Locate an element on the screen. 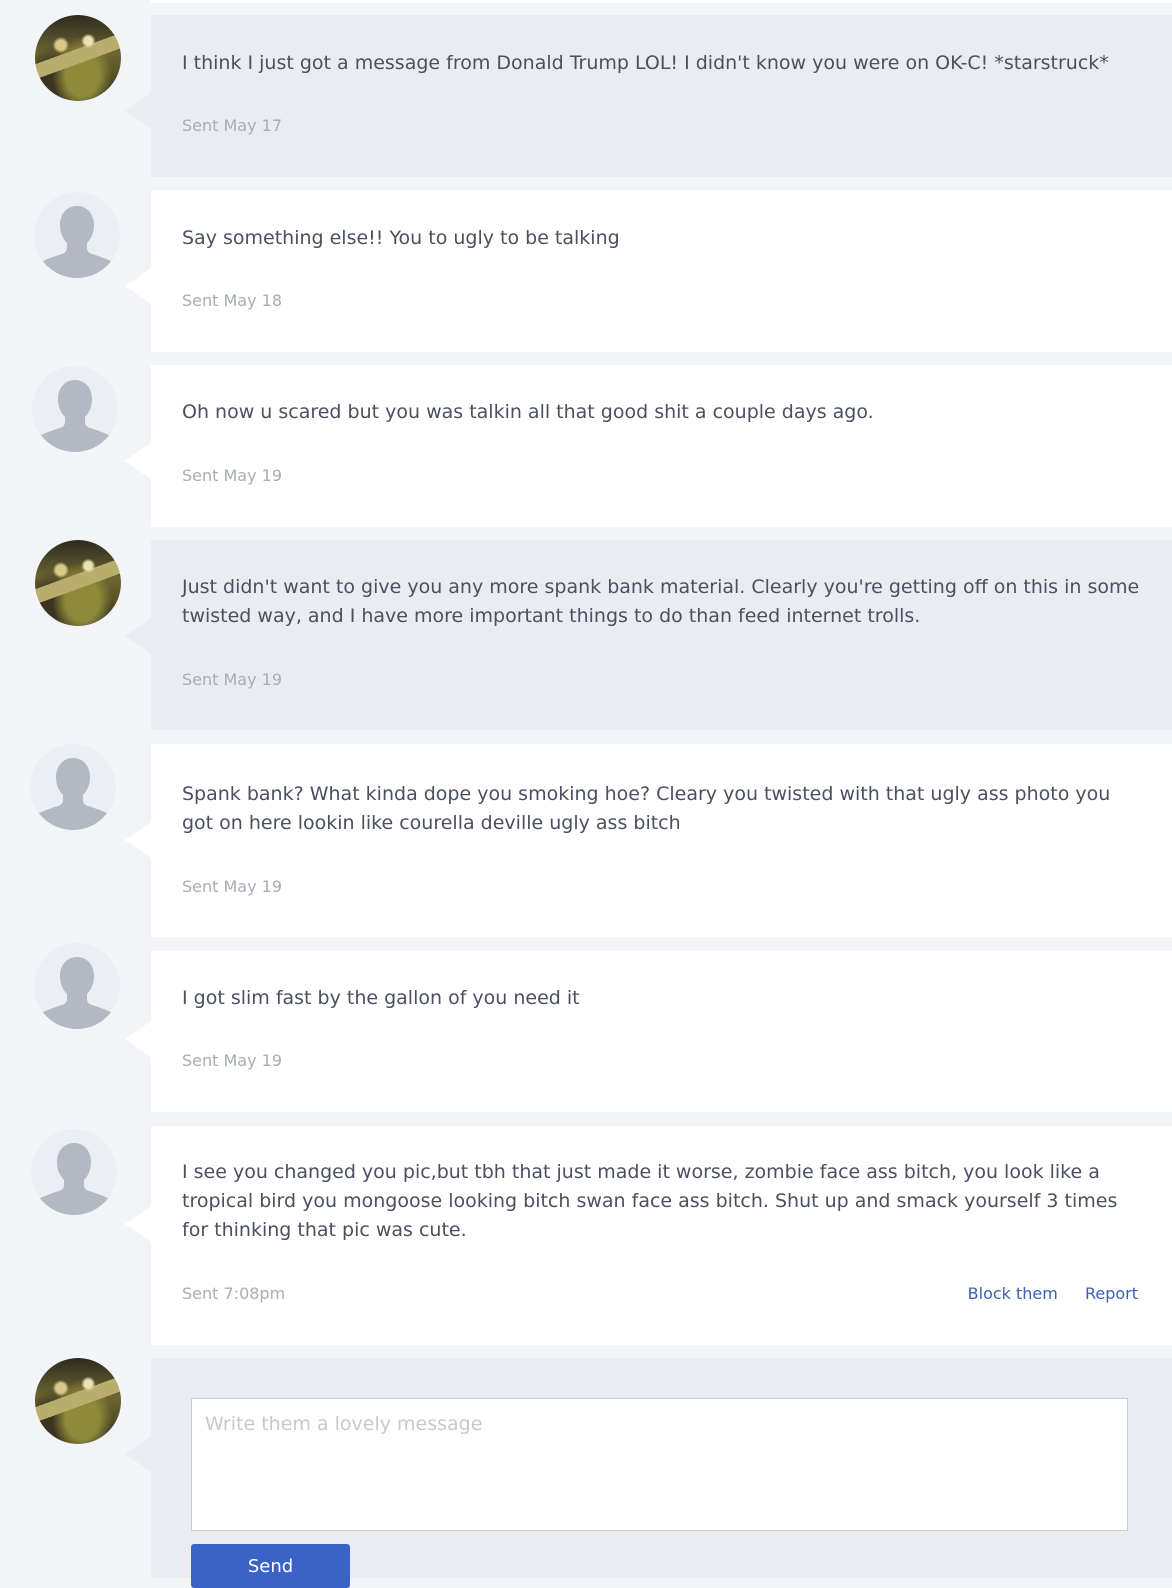  compose-box: Send is located at coordinates (661, 1473).